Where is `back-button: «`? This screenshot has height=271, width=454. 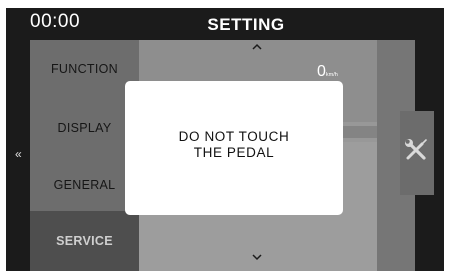 back-button: « is located at coordinates (18, 154).